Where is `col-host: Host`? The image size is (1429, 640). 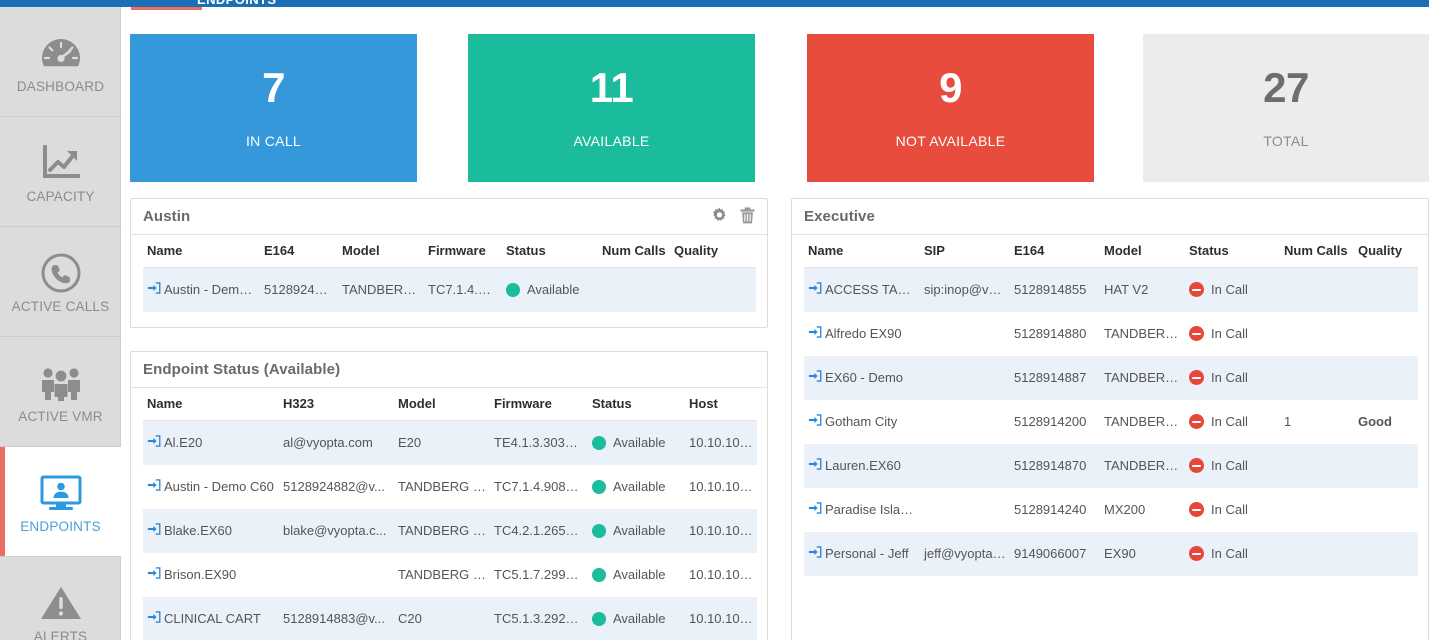 col-host: Host is located at coordinates (721, 404).